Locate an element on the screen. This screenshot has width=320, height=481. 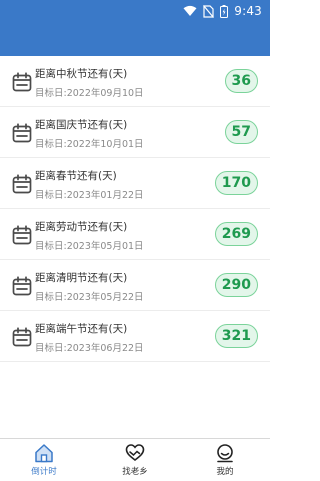
battery-icon is located at coordinates (224, 11).